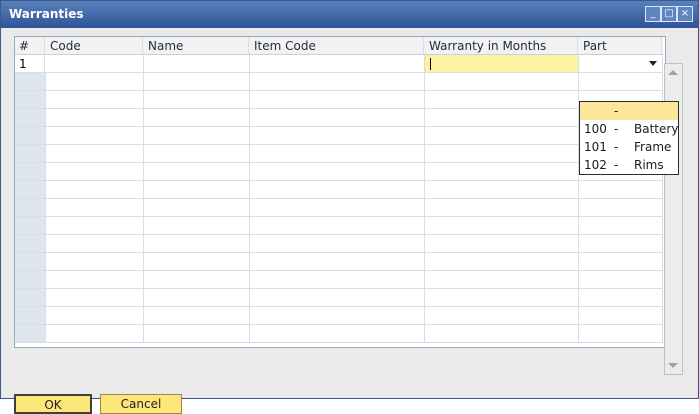 The height and width of the screenshot is (414, 699). What do you see at coordinates (653, 63) in the screenshot?
I see `chevron-down-icon` at bounding box center [653, 63].